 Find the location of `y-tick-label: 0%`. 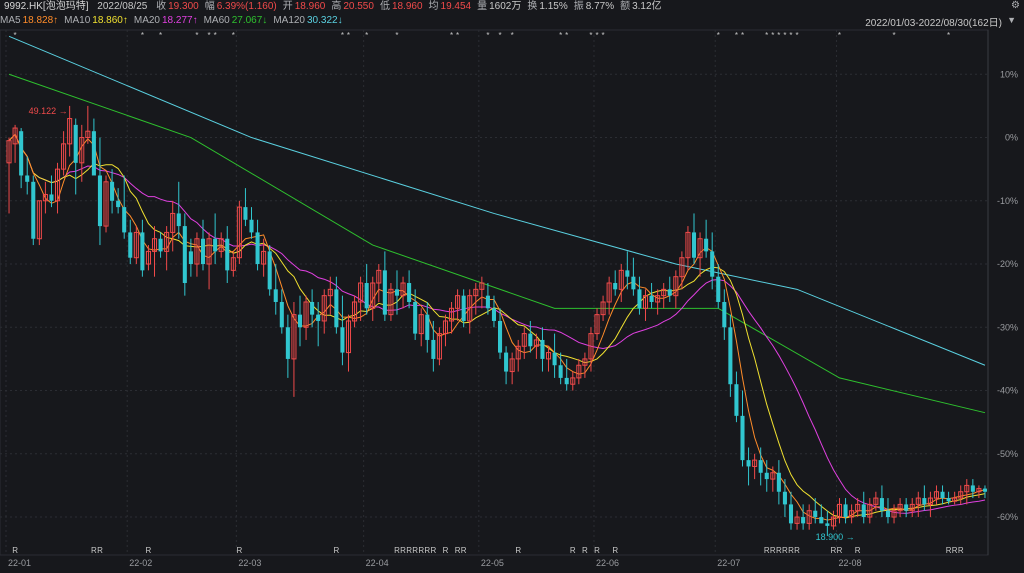

y-tick-label: 0% is located at coordinates (1011, 138).